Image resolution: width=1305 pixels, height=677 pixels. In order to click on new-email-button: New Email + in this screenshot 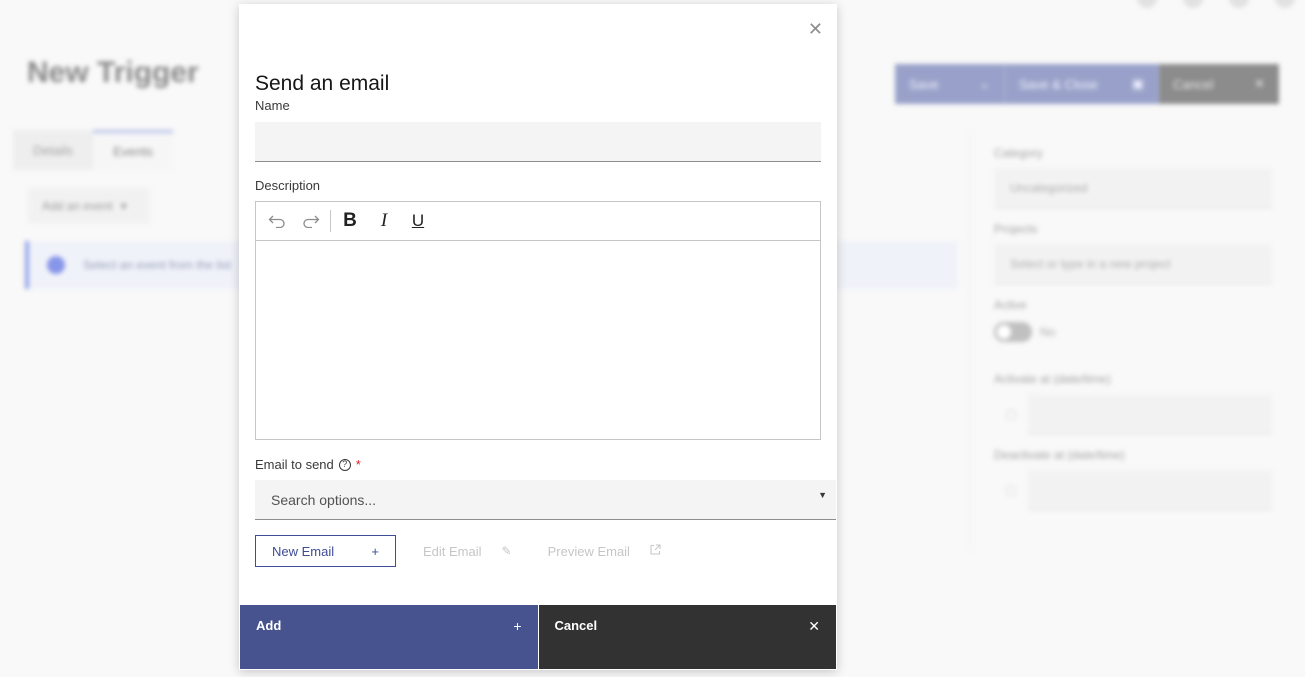, I will do `click(325, 551)`.